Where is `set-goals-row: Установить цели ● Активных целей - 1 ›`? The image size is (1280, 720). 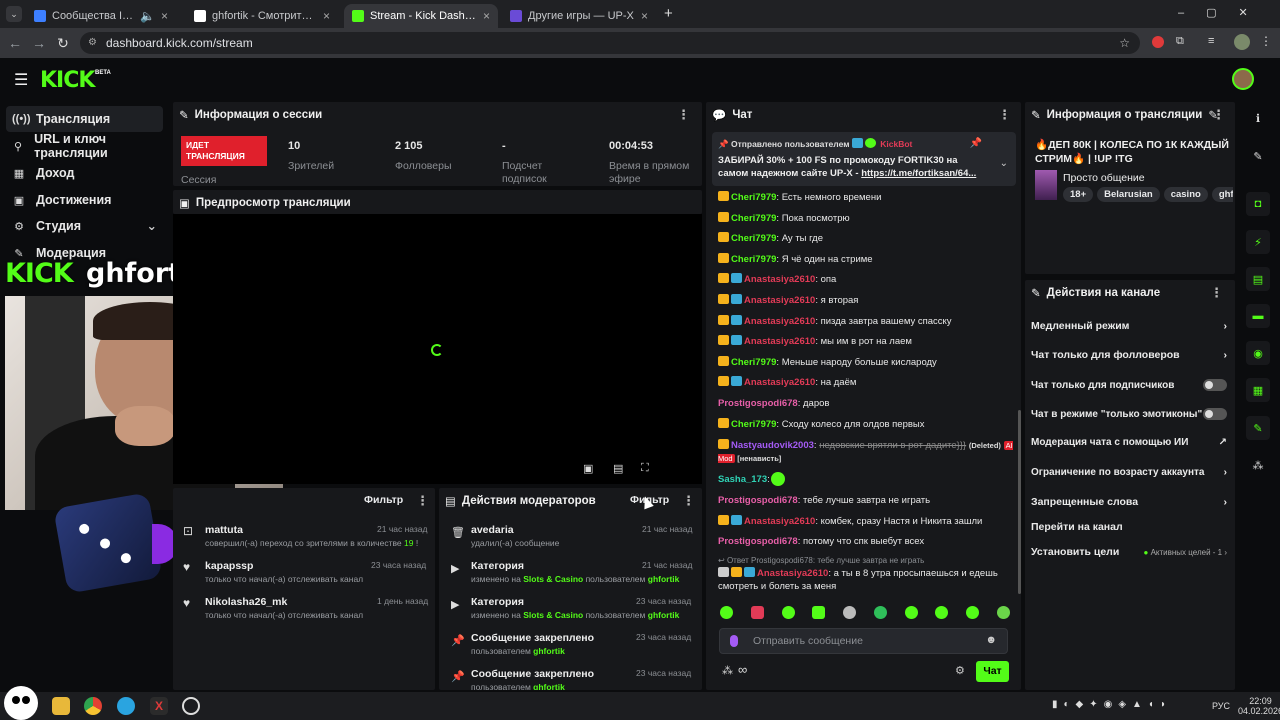
set-goals-row: Установить цели ● Активных целей - 1 › is located at coordinates (1129, 552).